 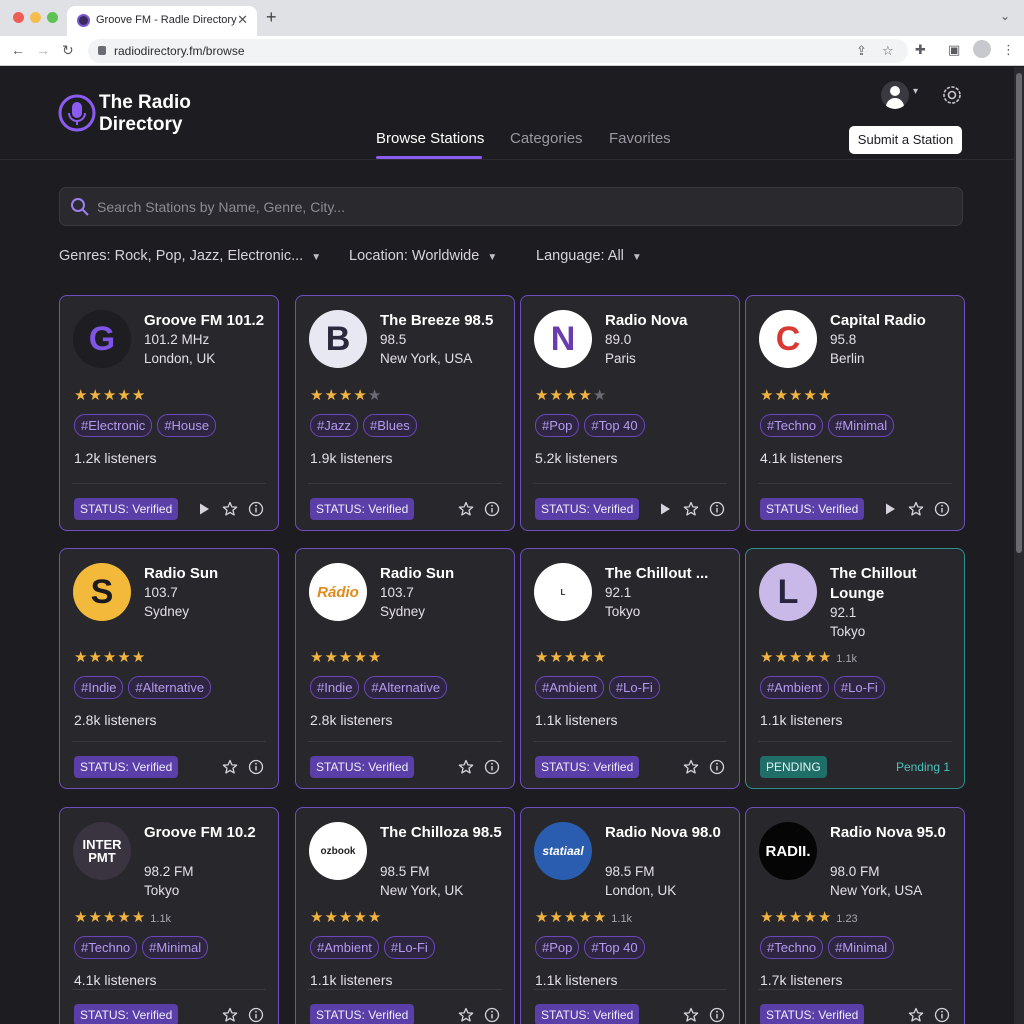 I want to click on tab-categories: Categories, so click(x=546, y=138).